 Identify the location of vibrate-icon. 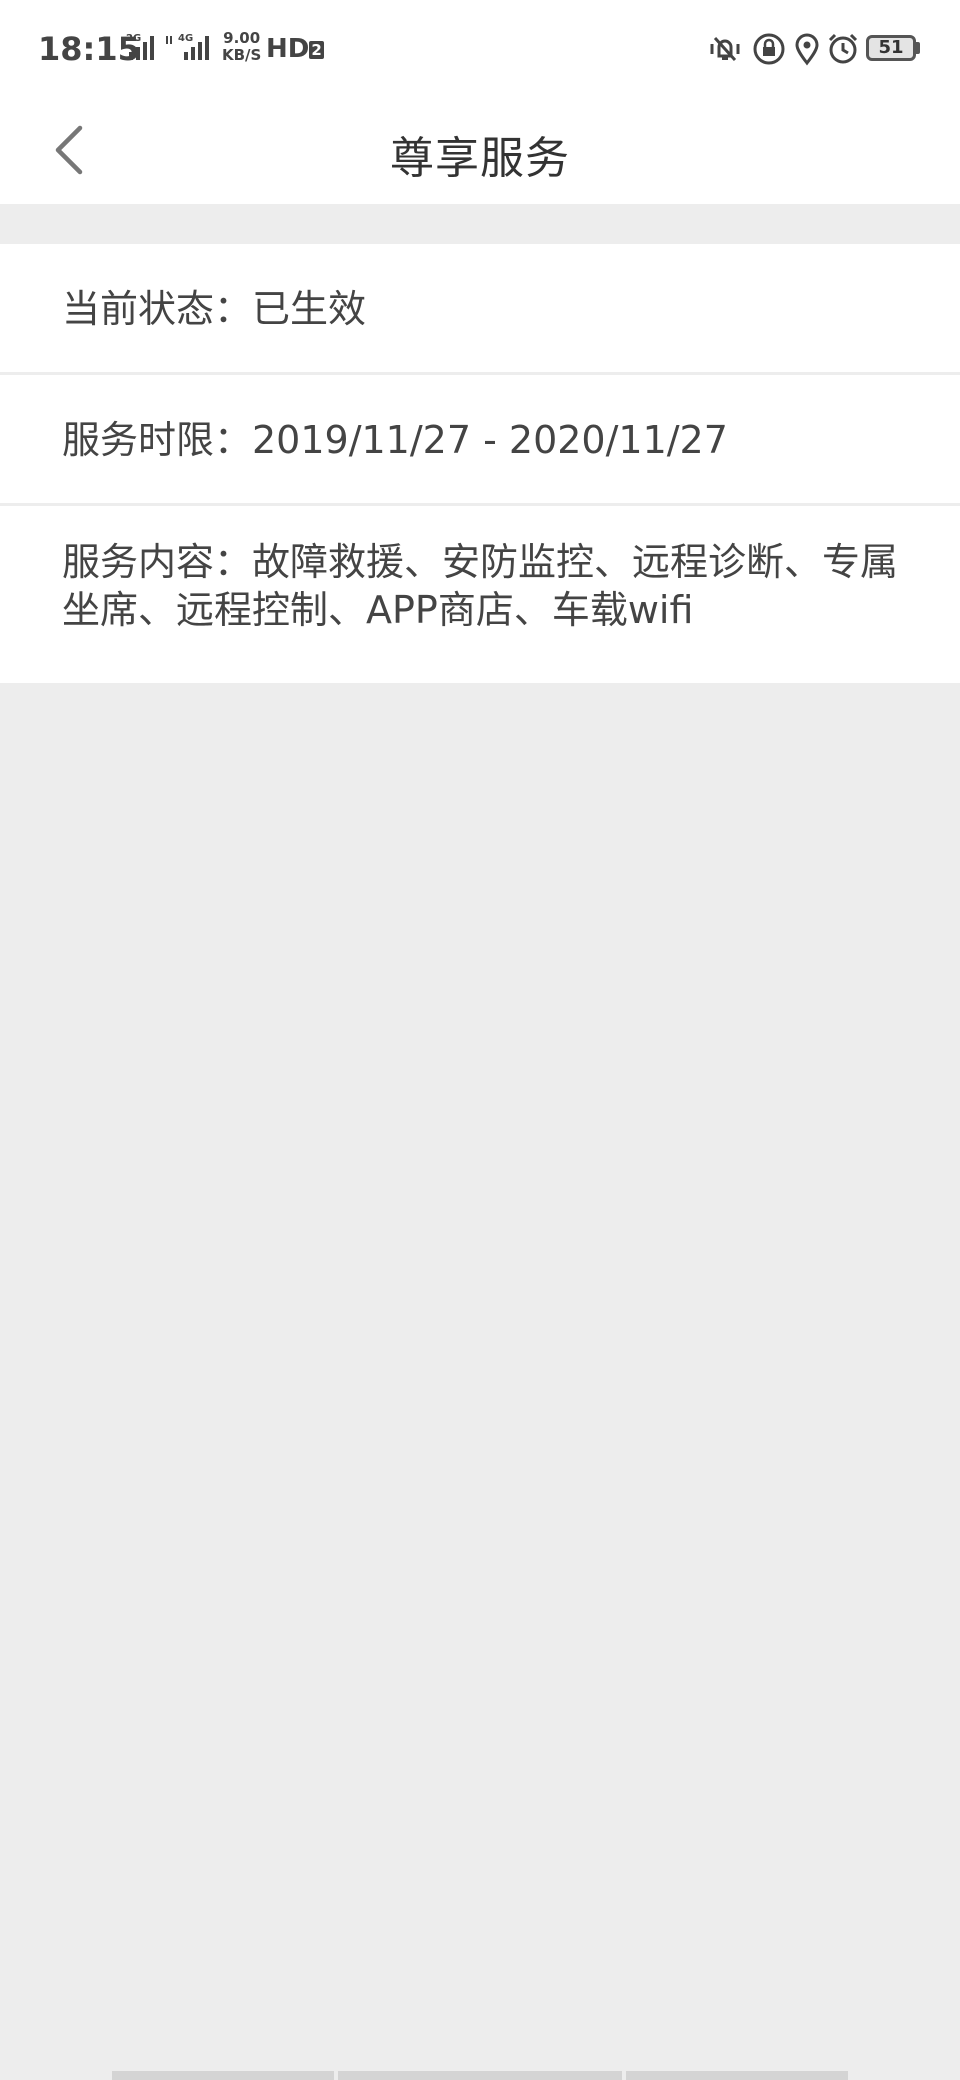
(725, 49).